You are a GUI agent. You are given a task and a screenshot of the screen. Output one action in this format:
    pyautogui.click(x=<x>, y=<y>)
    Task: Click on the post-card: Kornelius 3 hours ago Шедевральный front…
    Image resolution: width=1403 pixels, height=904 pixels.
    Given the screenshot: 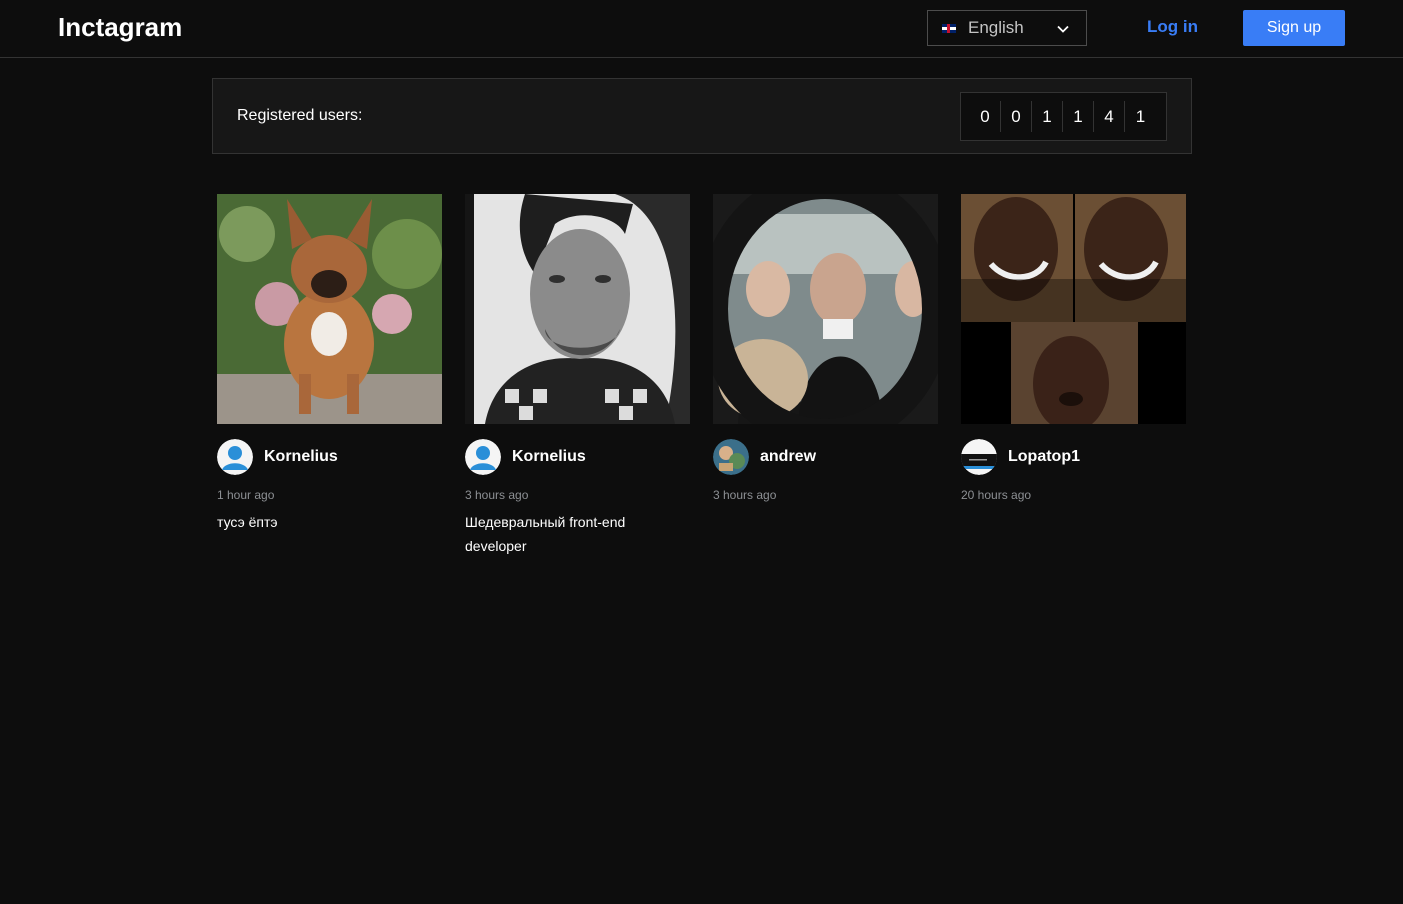 What is the action you would take?
    pyautogui.click(x=577, y=376)
    